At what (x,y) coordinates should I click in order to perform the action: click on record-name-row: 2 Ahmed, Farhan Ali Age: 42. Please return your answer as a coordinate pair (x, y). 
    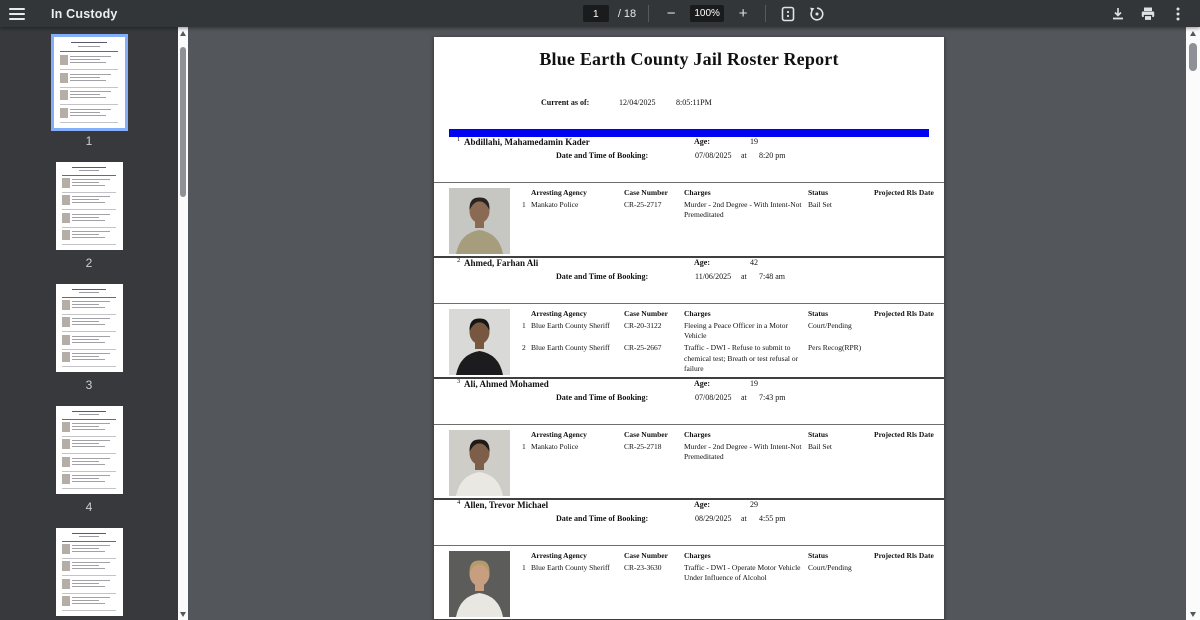
    Looking at the image, I should click on (689, 264).